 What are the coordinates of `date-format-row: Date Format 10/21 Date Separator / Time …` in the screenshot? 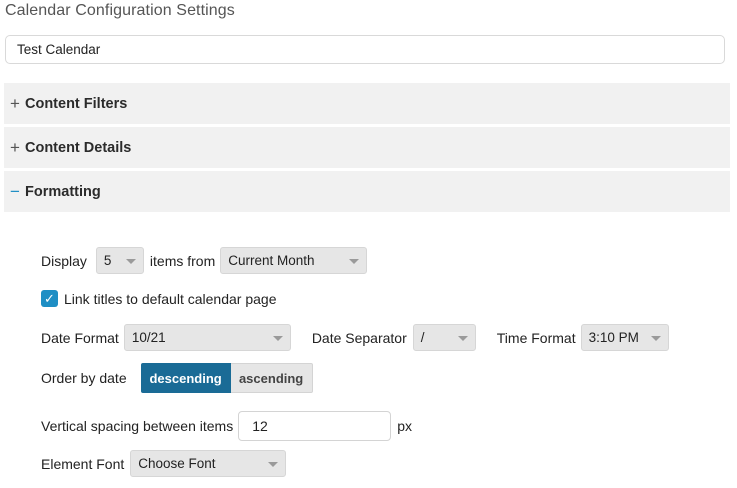 It's located at (355, 337).